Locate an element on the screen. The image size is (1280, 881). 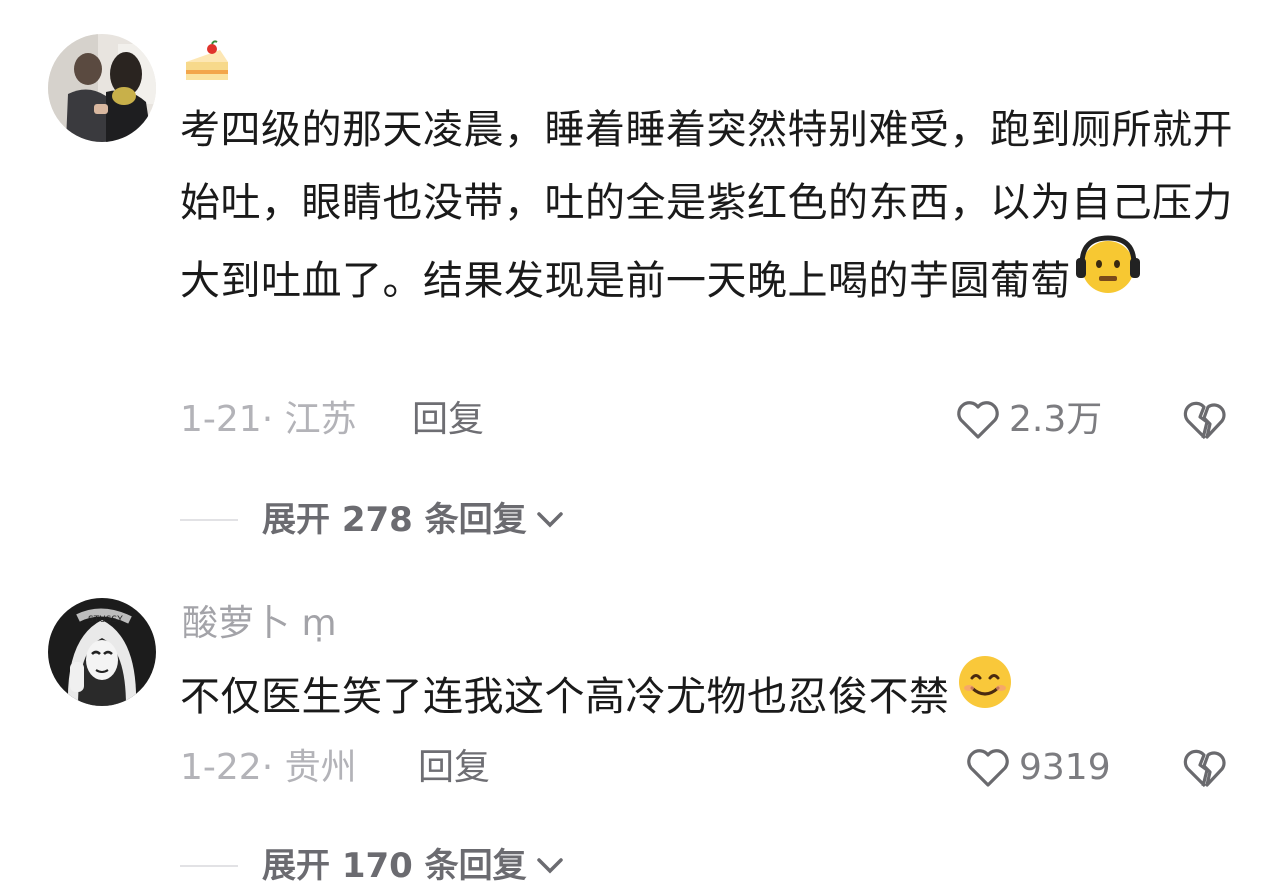
expand-replies-label: 展开 278 条回复 is located at coordinates (394, 520).